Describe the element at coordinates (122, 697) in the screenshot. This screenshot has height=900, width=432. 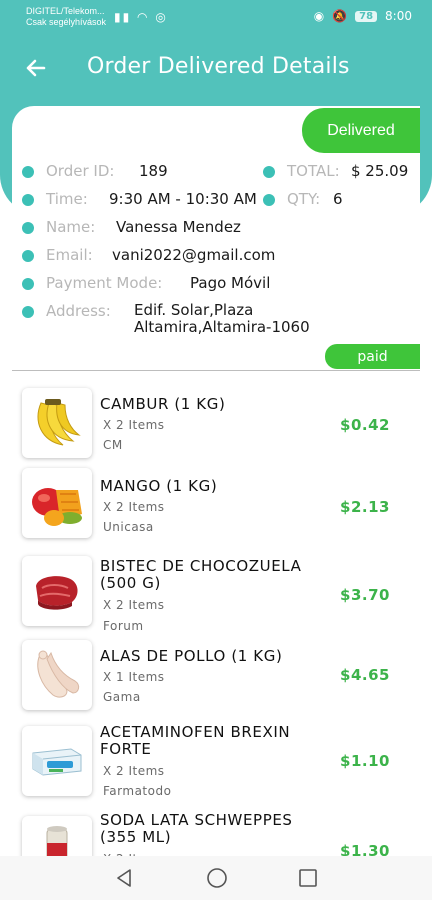
I see `item-store: Gama` at that location.